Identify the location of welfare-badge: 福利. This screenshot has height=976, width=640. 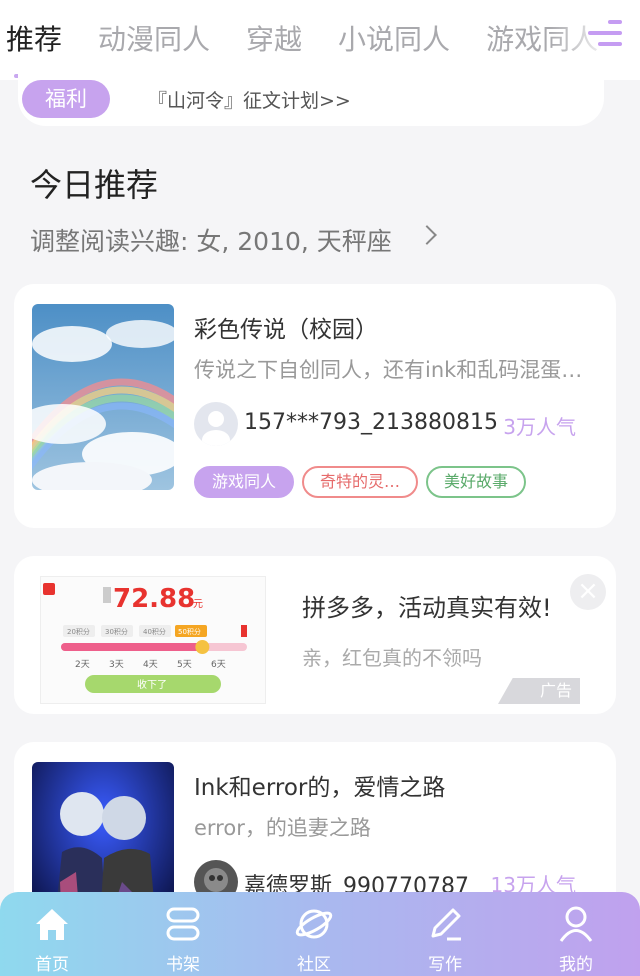
(66, 99).